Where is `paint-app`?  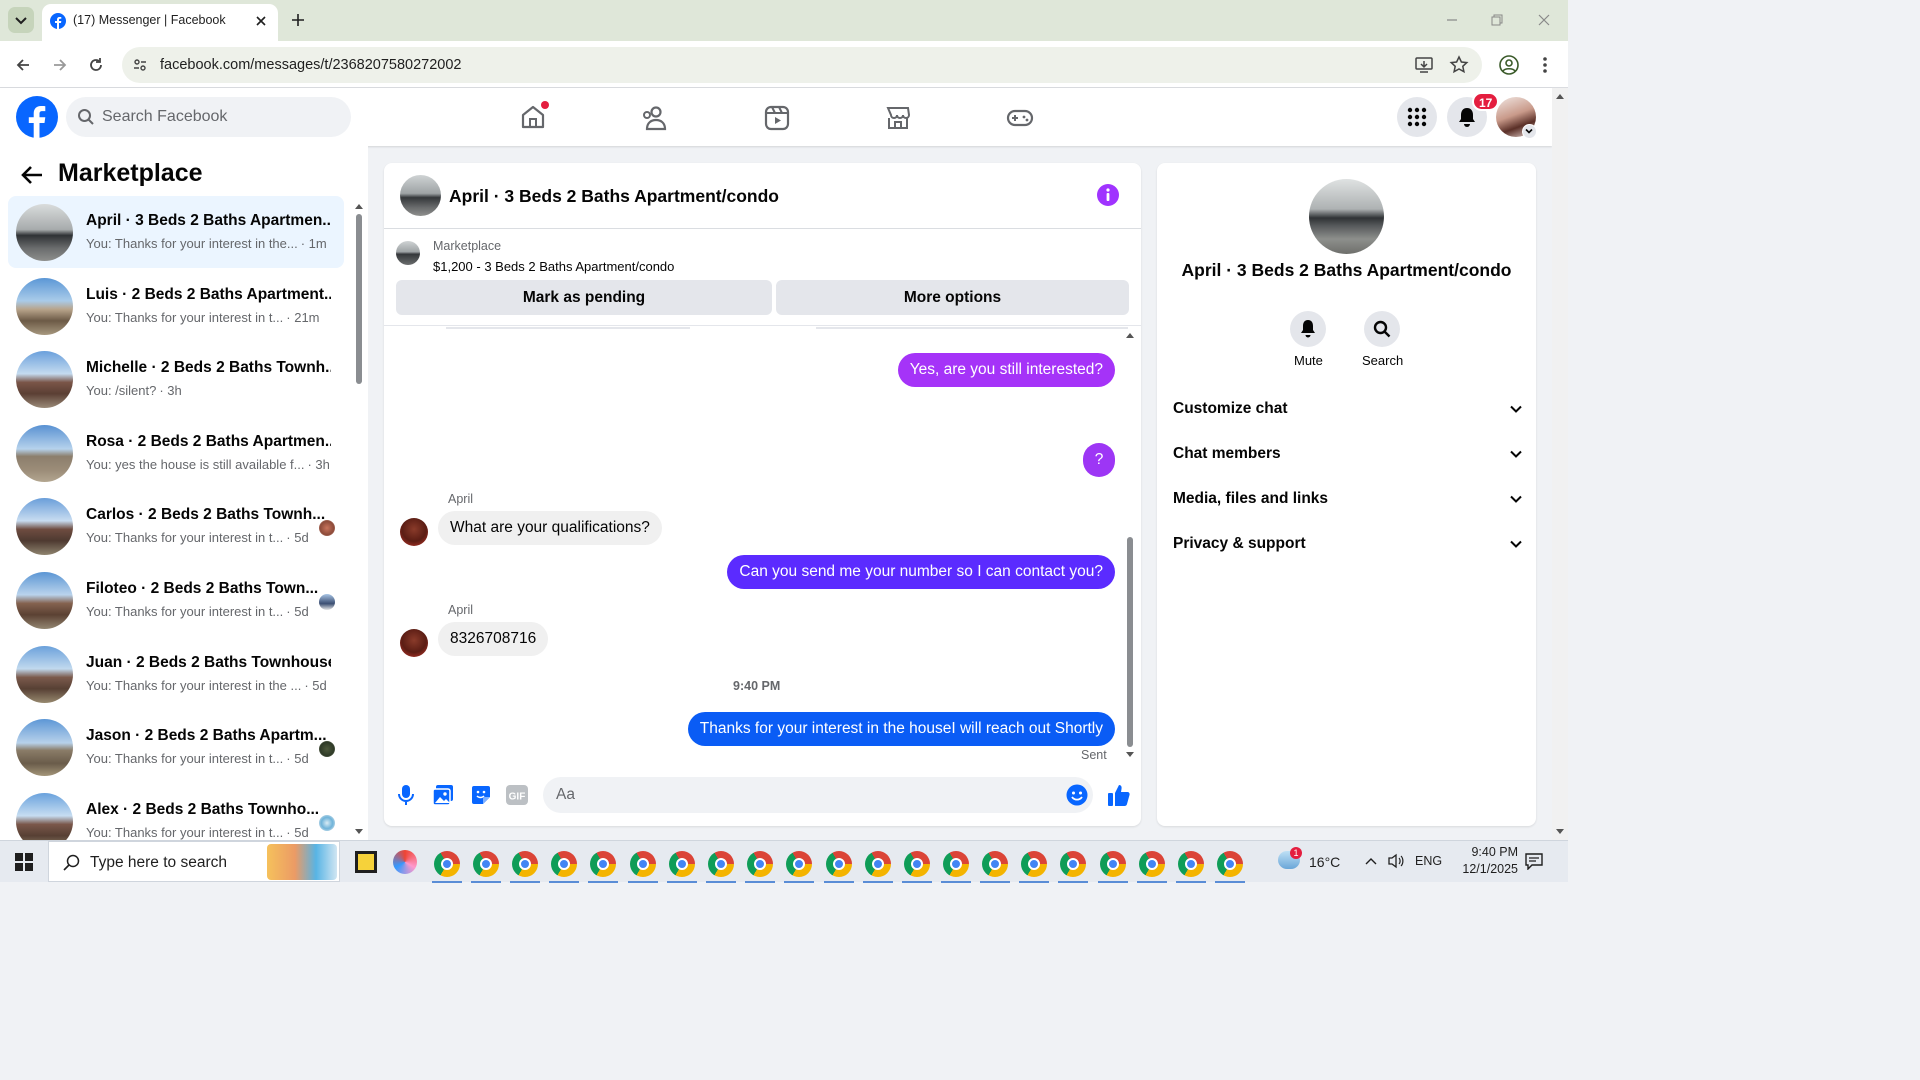
paint-app is located at coordinates (405, 862).